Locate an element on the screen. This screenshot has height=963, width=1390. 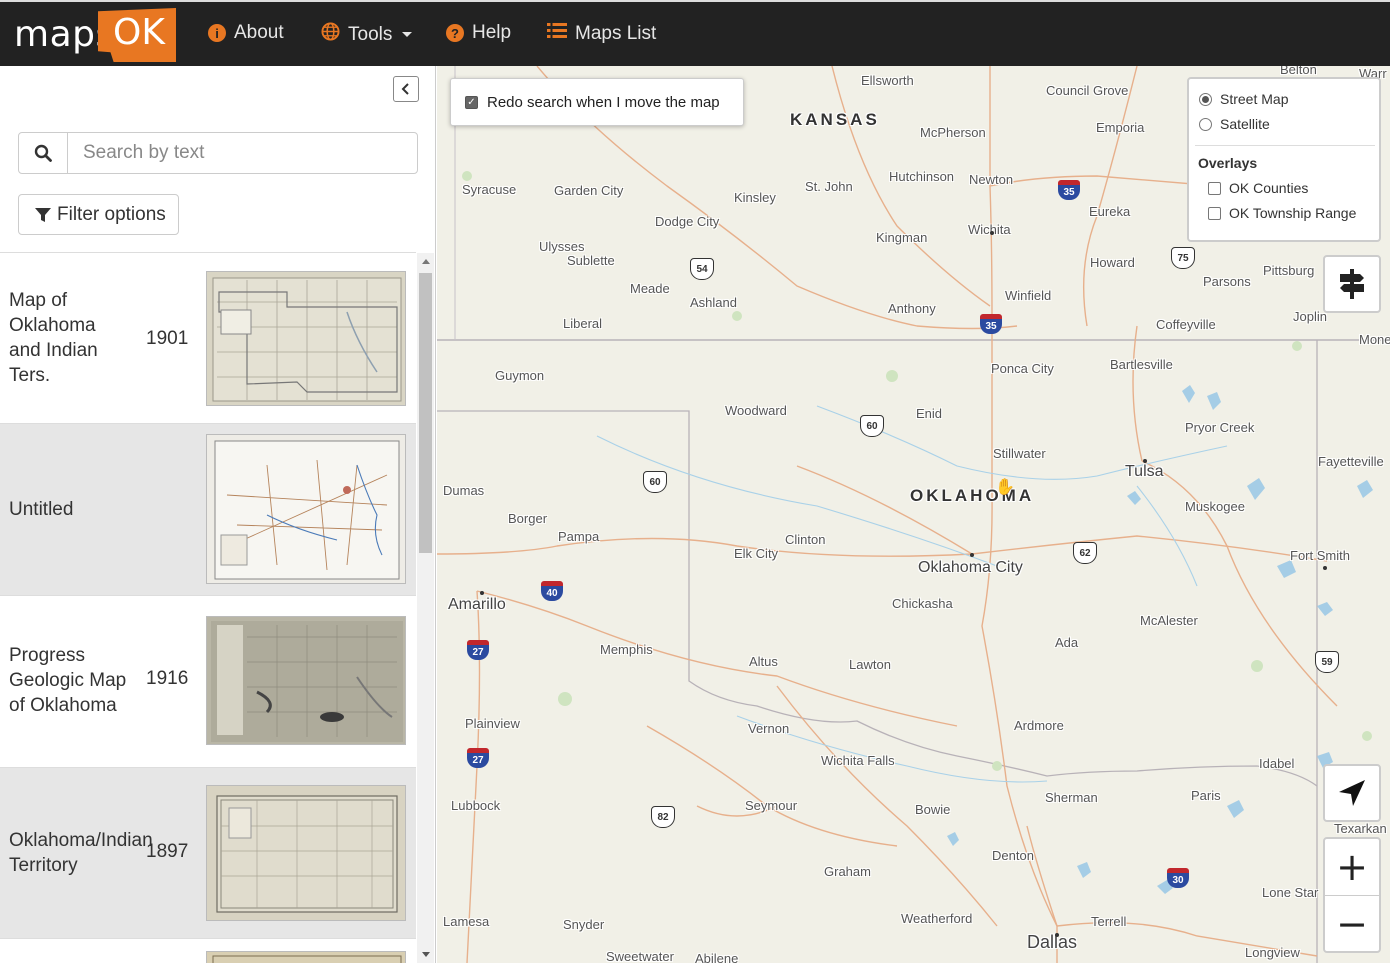
map-label-city: Dumas is located at coordinates (464, 490).